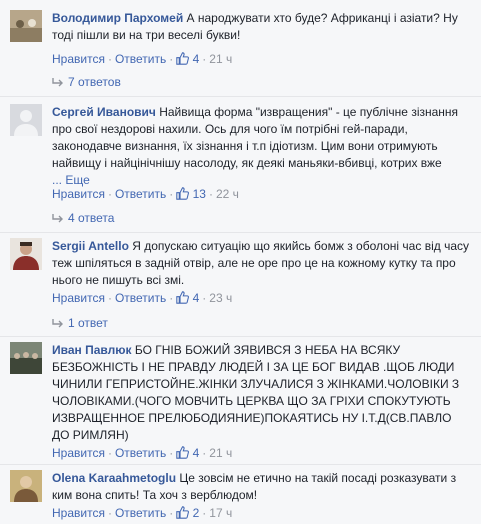 This screenshot has width=481, height=524. Describe the element at coordinates (146, 35) in the screenshot. I see `comment-text: тоді пішли ви на три веселі букви!` at that location.